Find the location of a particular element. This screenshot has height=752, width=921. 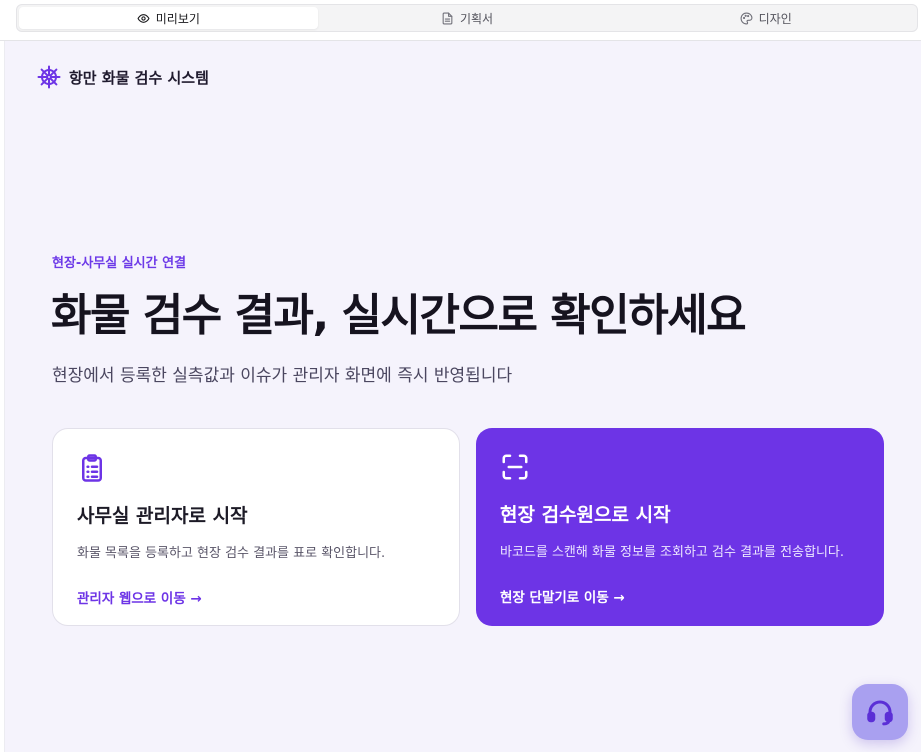

card-description: 바코드를 스캔해 화물 정보를 조회하고 검수 결과를 전송합니다. is located at coordinates (672, 552).